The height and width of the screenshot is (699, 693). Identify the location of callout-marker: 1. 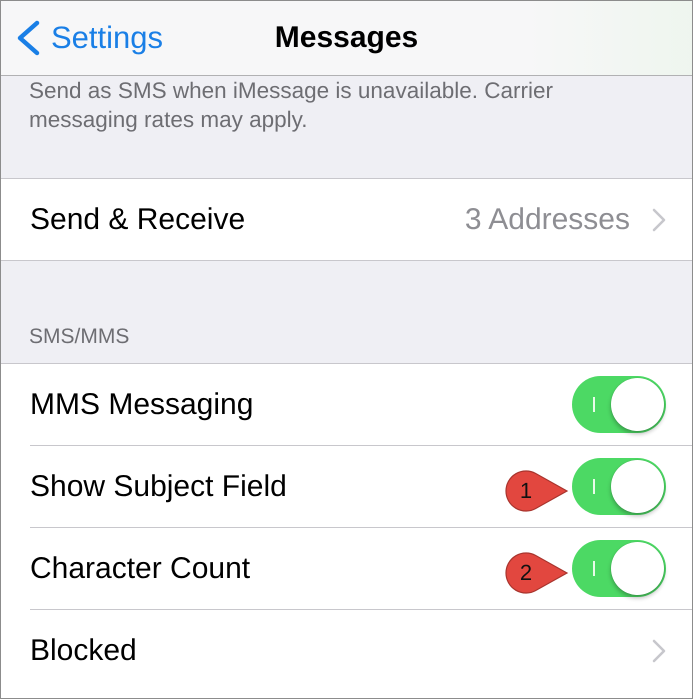
(537, 491).